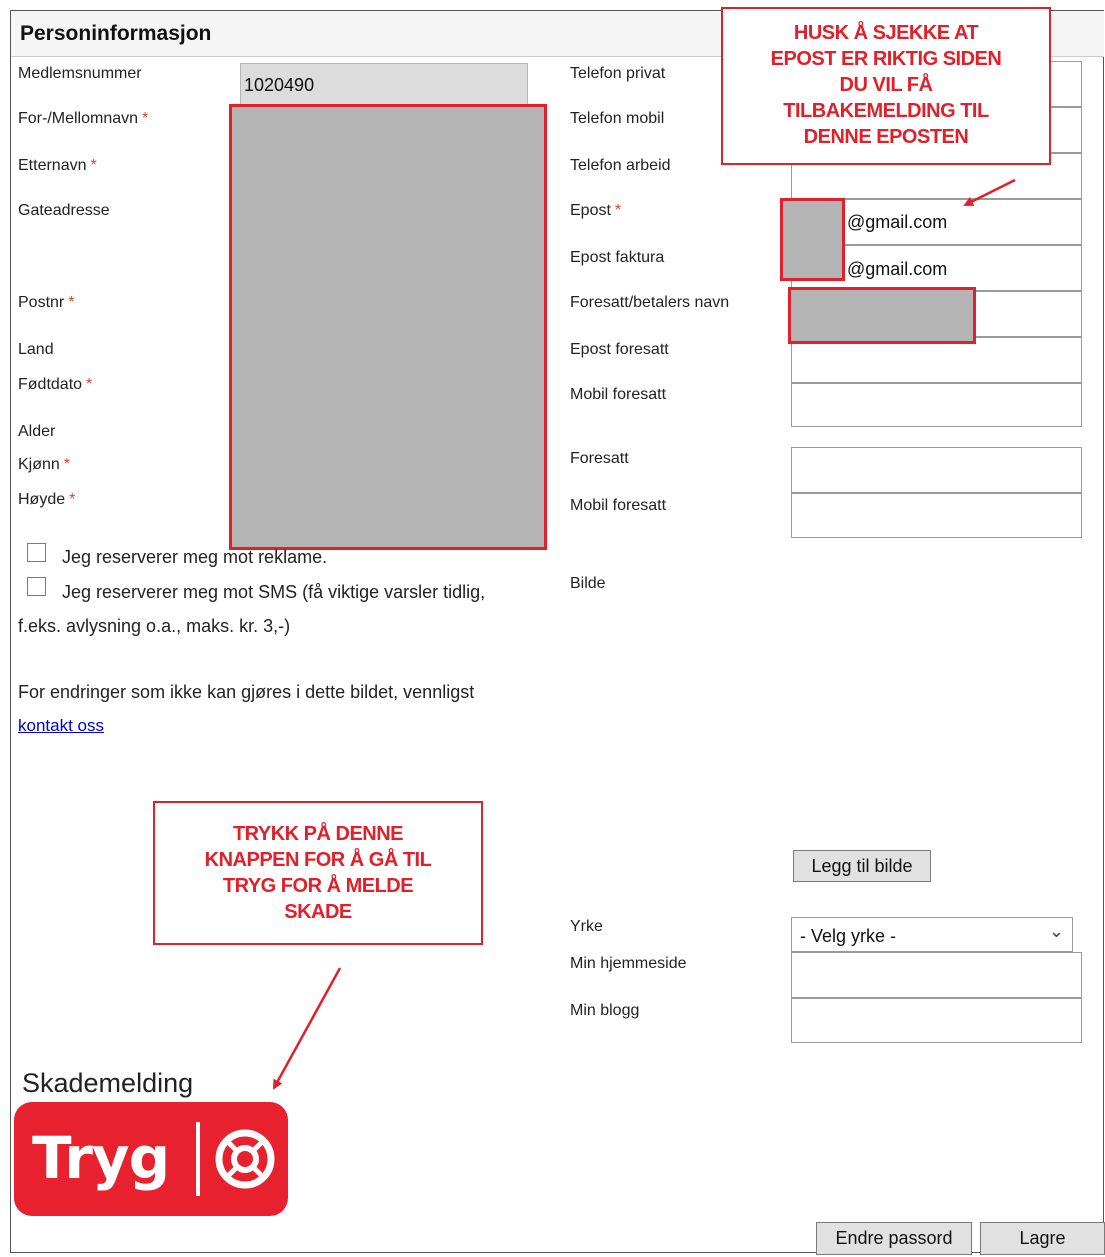  I want to click on logo-divider, so click(198, 1159).